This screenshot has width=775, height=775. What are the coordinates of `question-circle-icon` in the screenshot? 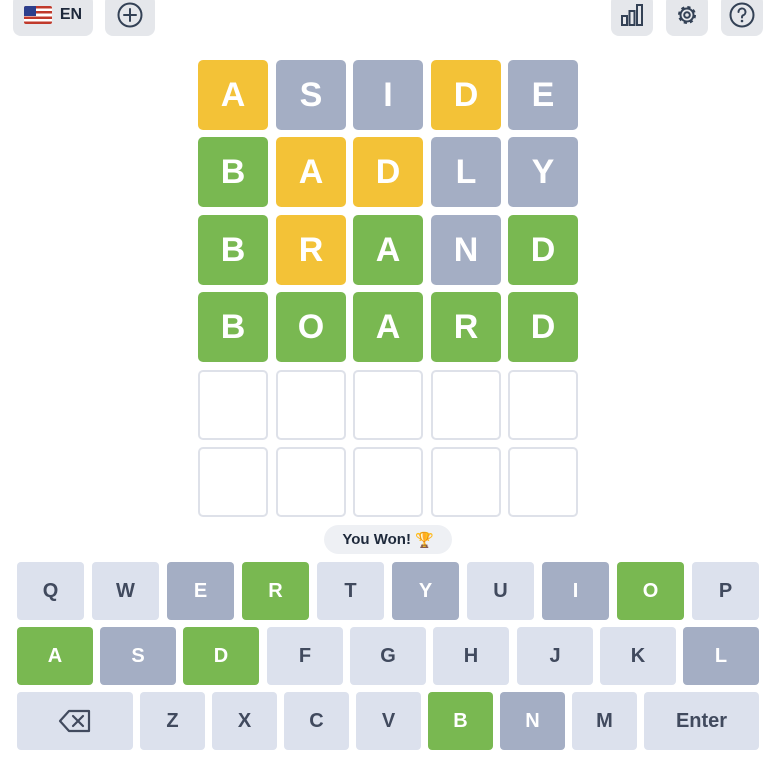 It's located at (742, 15).